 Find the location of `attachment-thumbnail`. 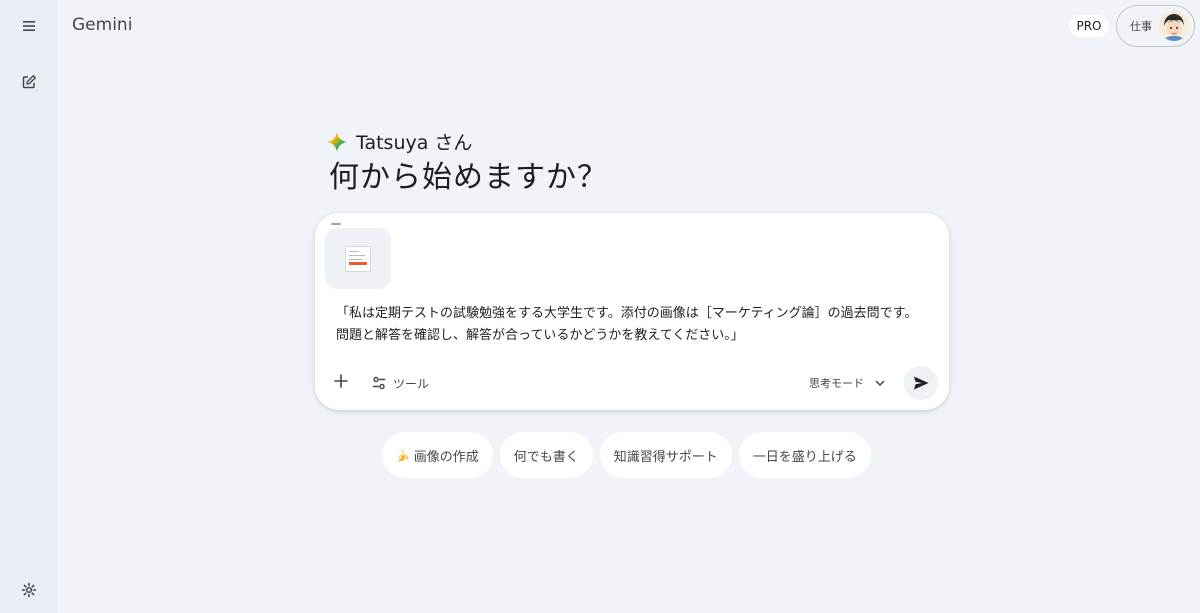

attachment-thumbnail is located at coordinates (358, 258).